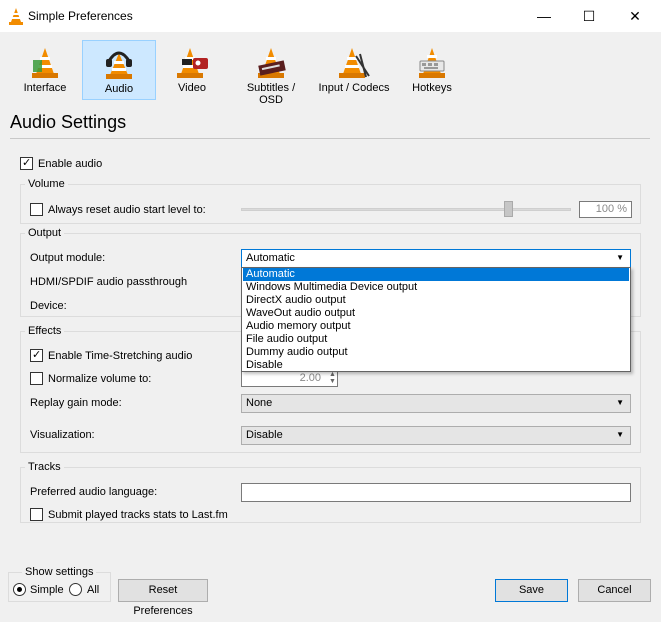 Image resolution: width=661 pixels, height=622 pixels. I want to click on volume-level-field: 100 %, so click(605, 209).